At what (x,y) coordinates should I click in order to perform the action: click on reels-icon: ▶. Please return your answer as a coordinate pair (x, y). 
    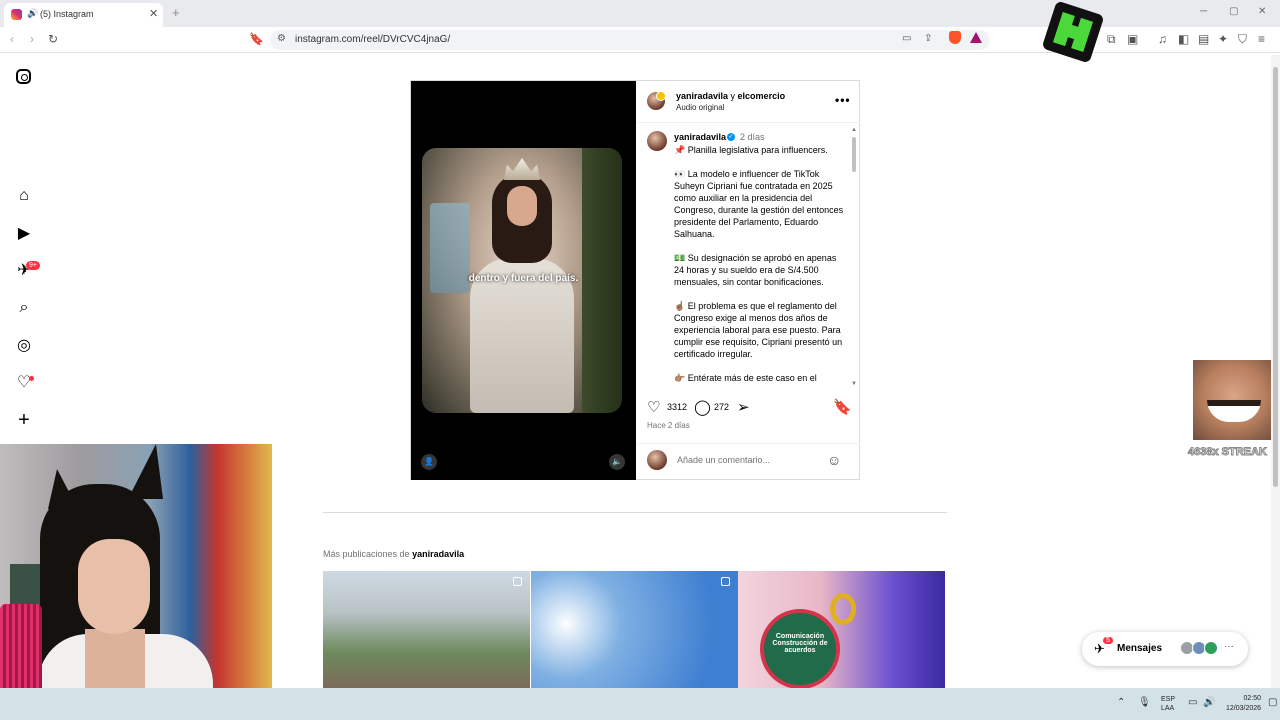
    Looking at the image, I should click on (24, 234).